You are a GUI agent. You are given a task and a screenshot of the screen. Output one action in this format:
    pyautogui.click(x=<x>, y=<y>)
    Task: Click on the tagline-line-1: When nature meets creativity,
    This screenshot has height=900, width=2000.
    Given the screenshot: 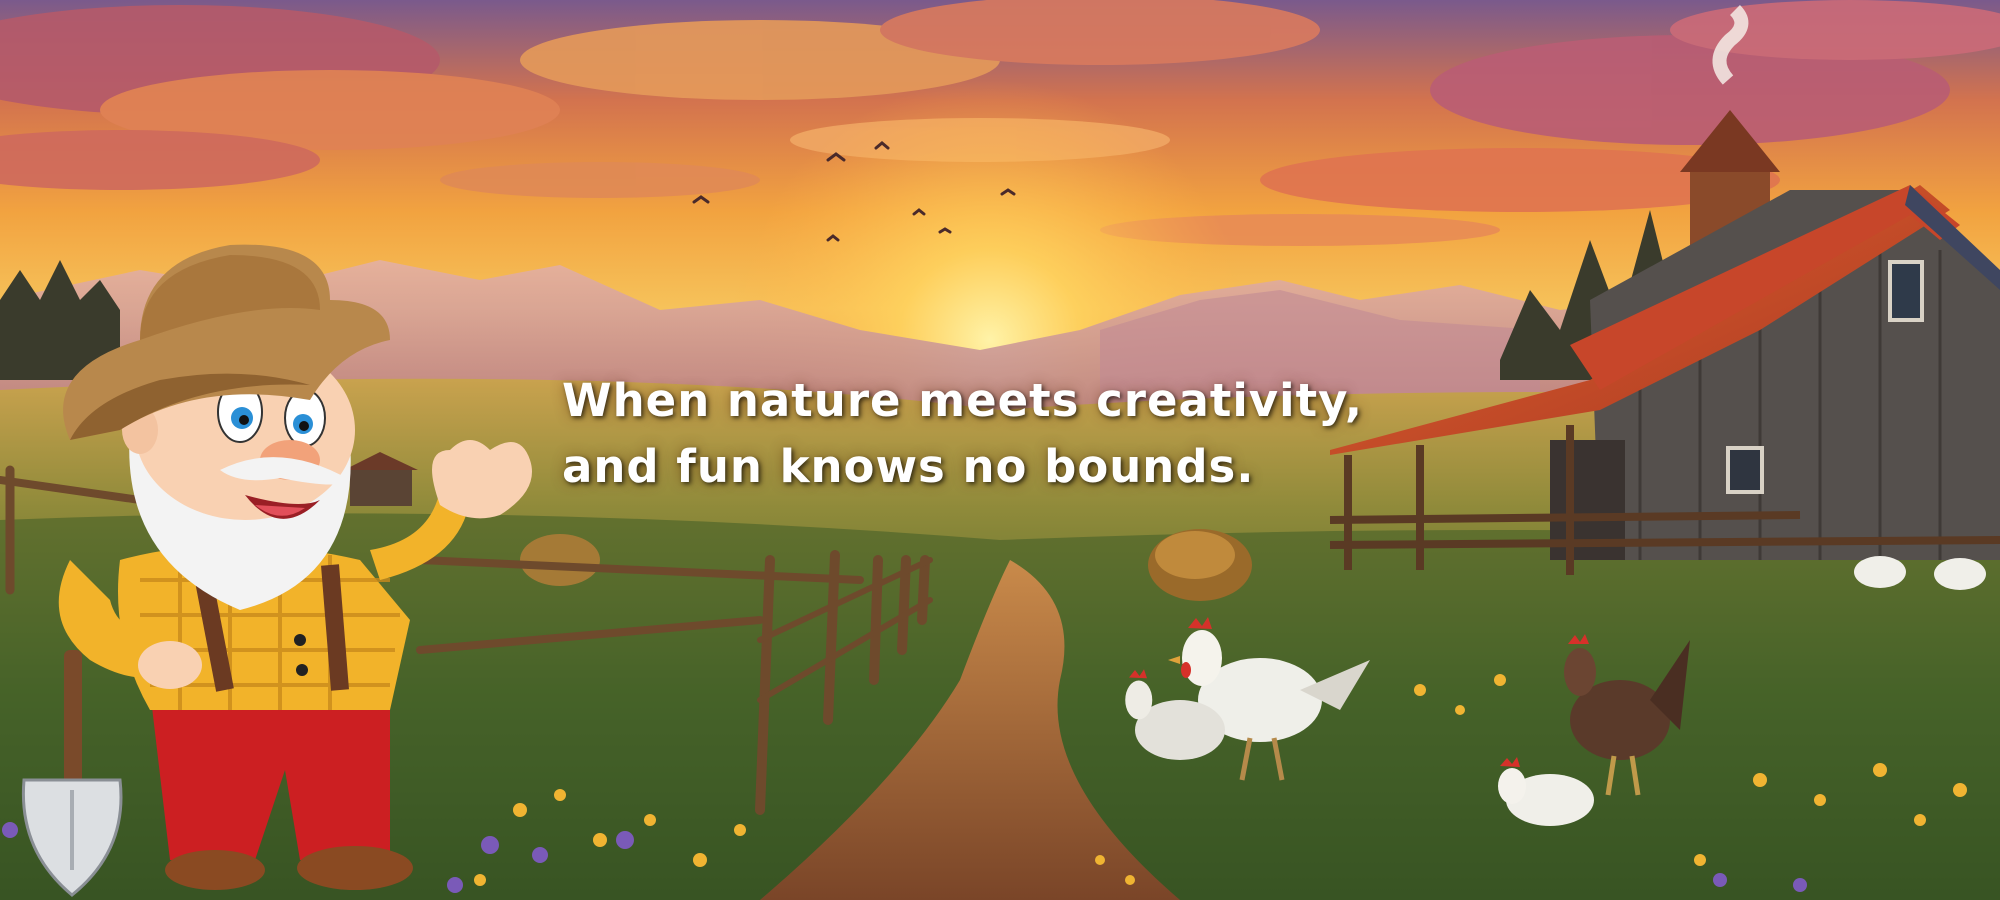 What is the action you would take?
    pyautogui.click(x=963, y=400)
    